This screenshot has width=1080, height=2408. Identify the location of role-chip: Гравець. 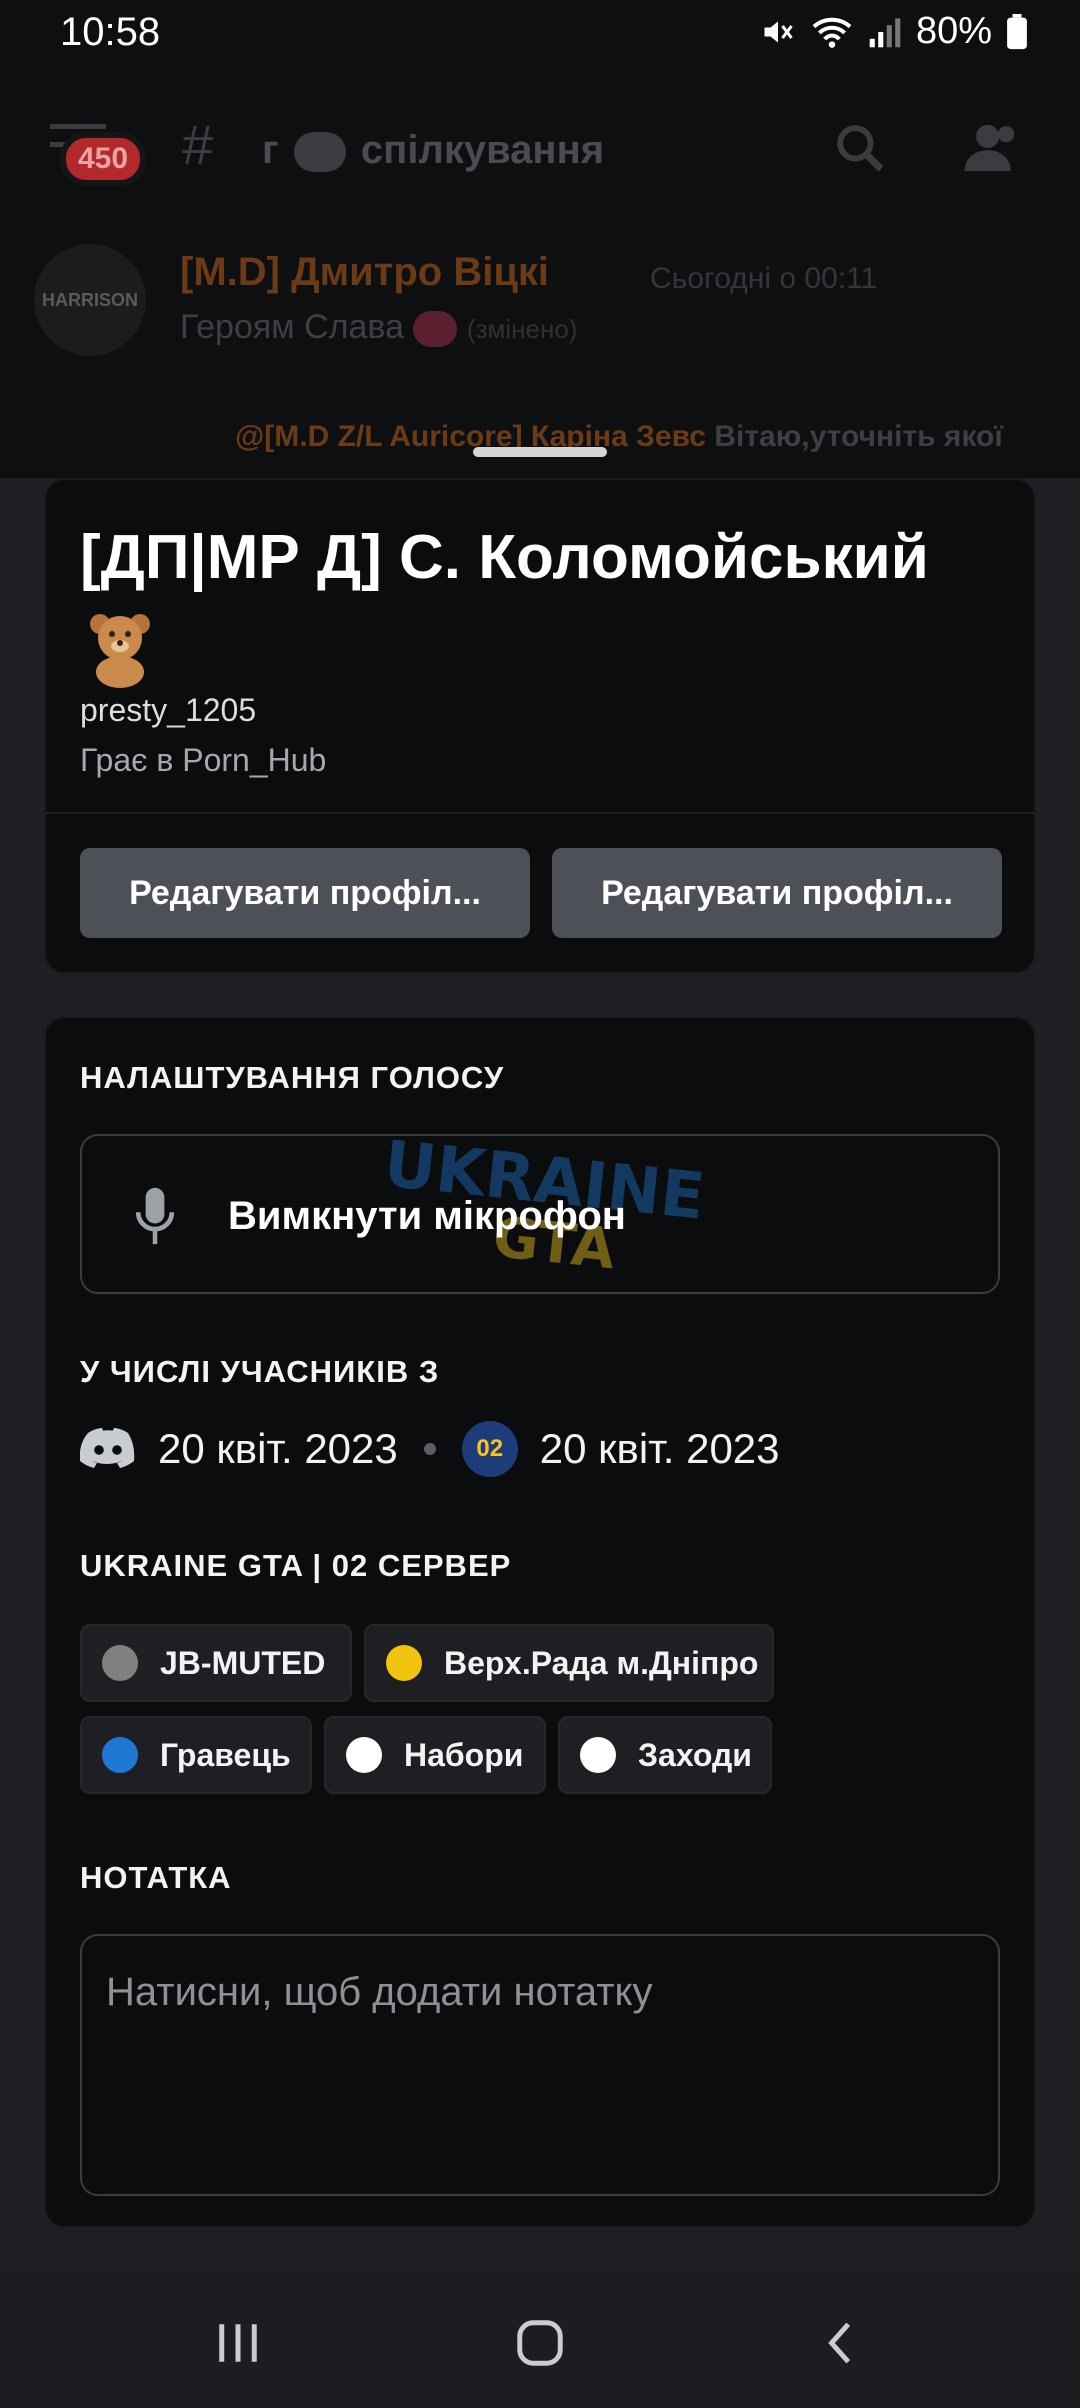
(196, 1755).